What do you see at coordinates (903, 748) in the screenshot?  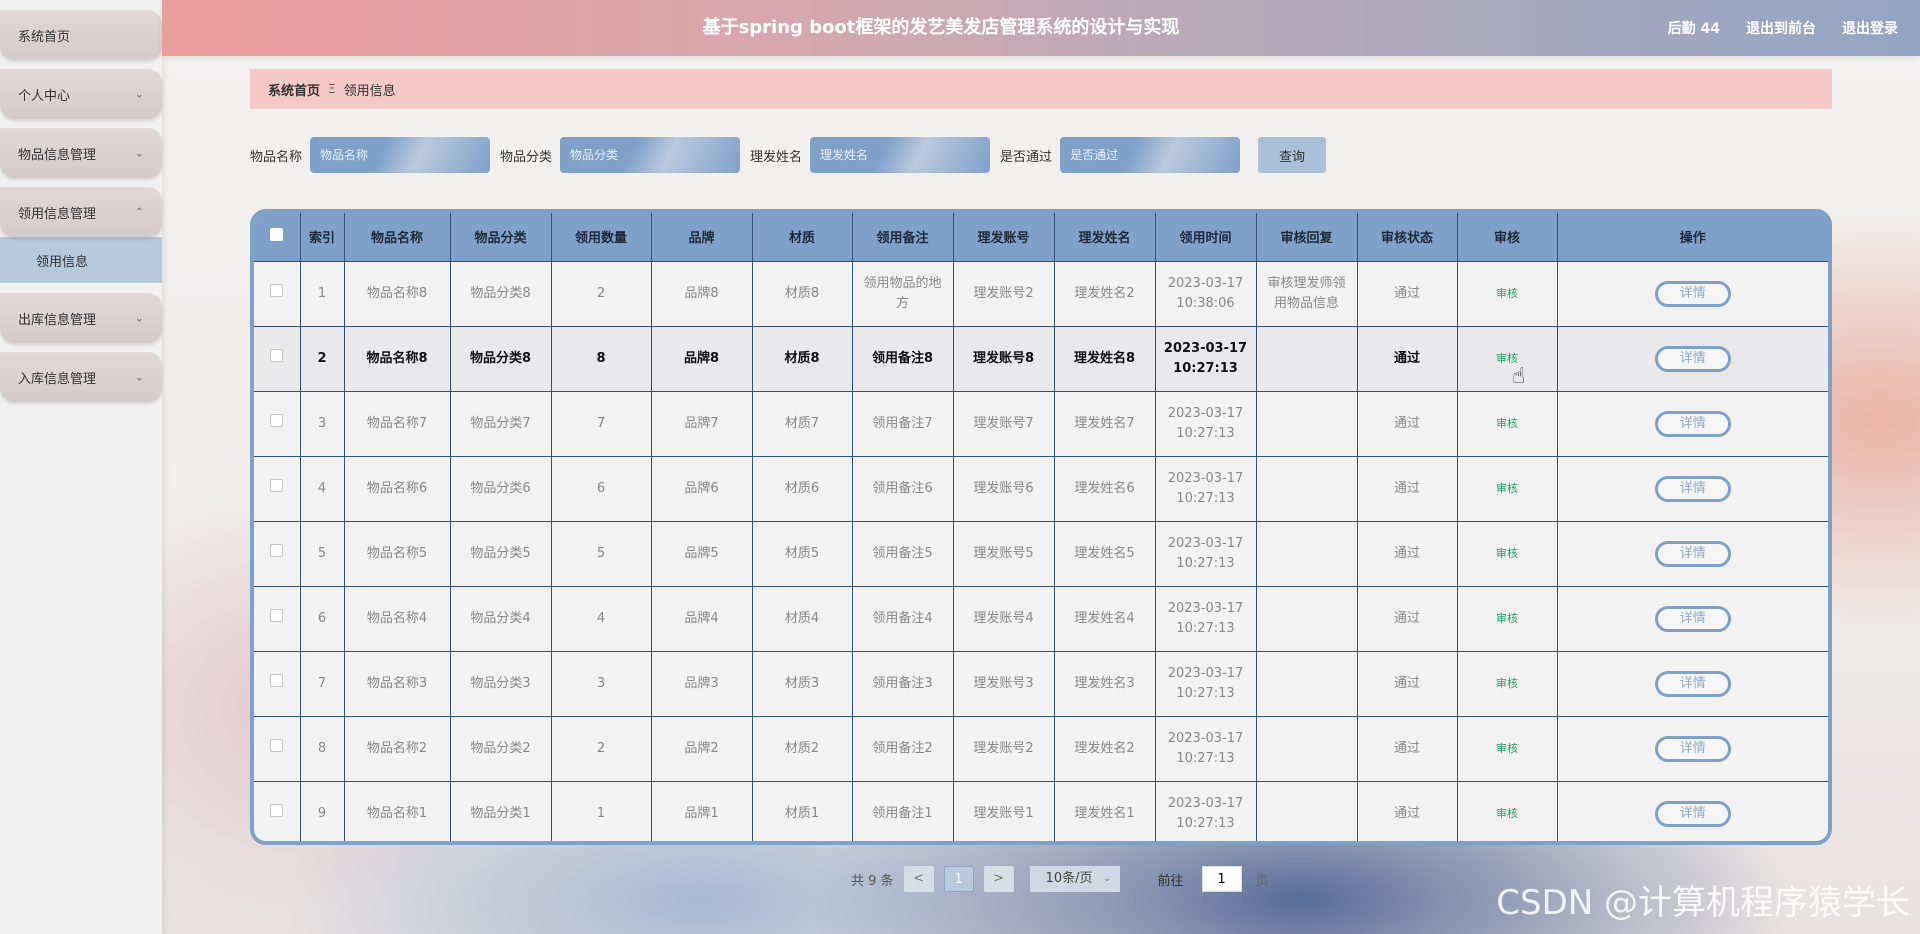 I see `cell-note: 领用备注2` at bounding box center [903, 748].